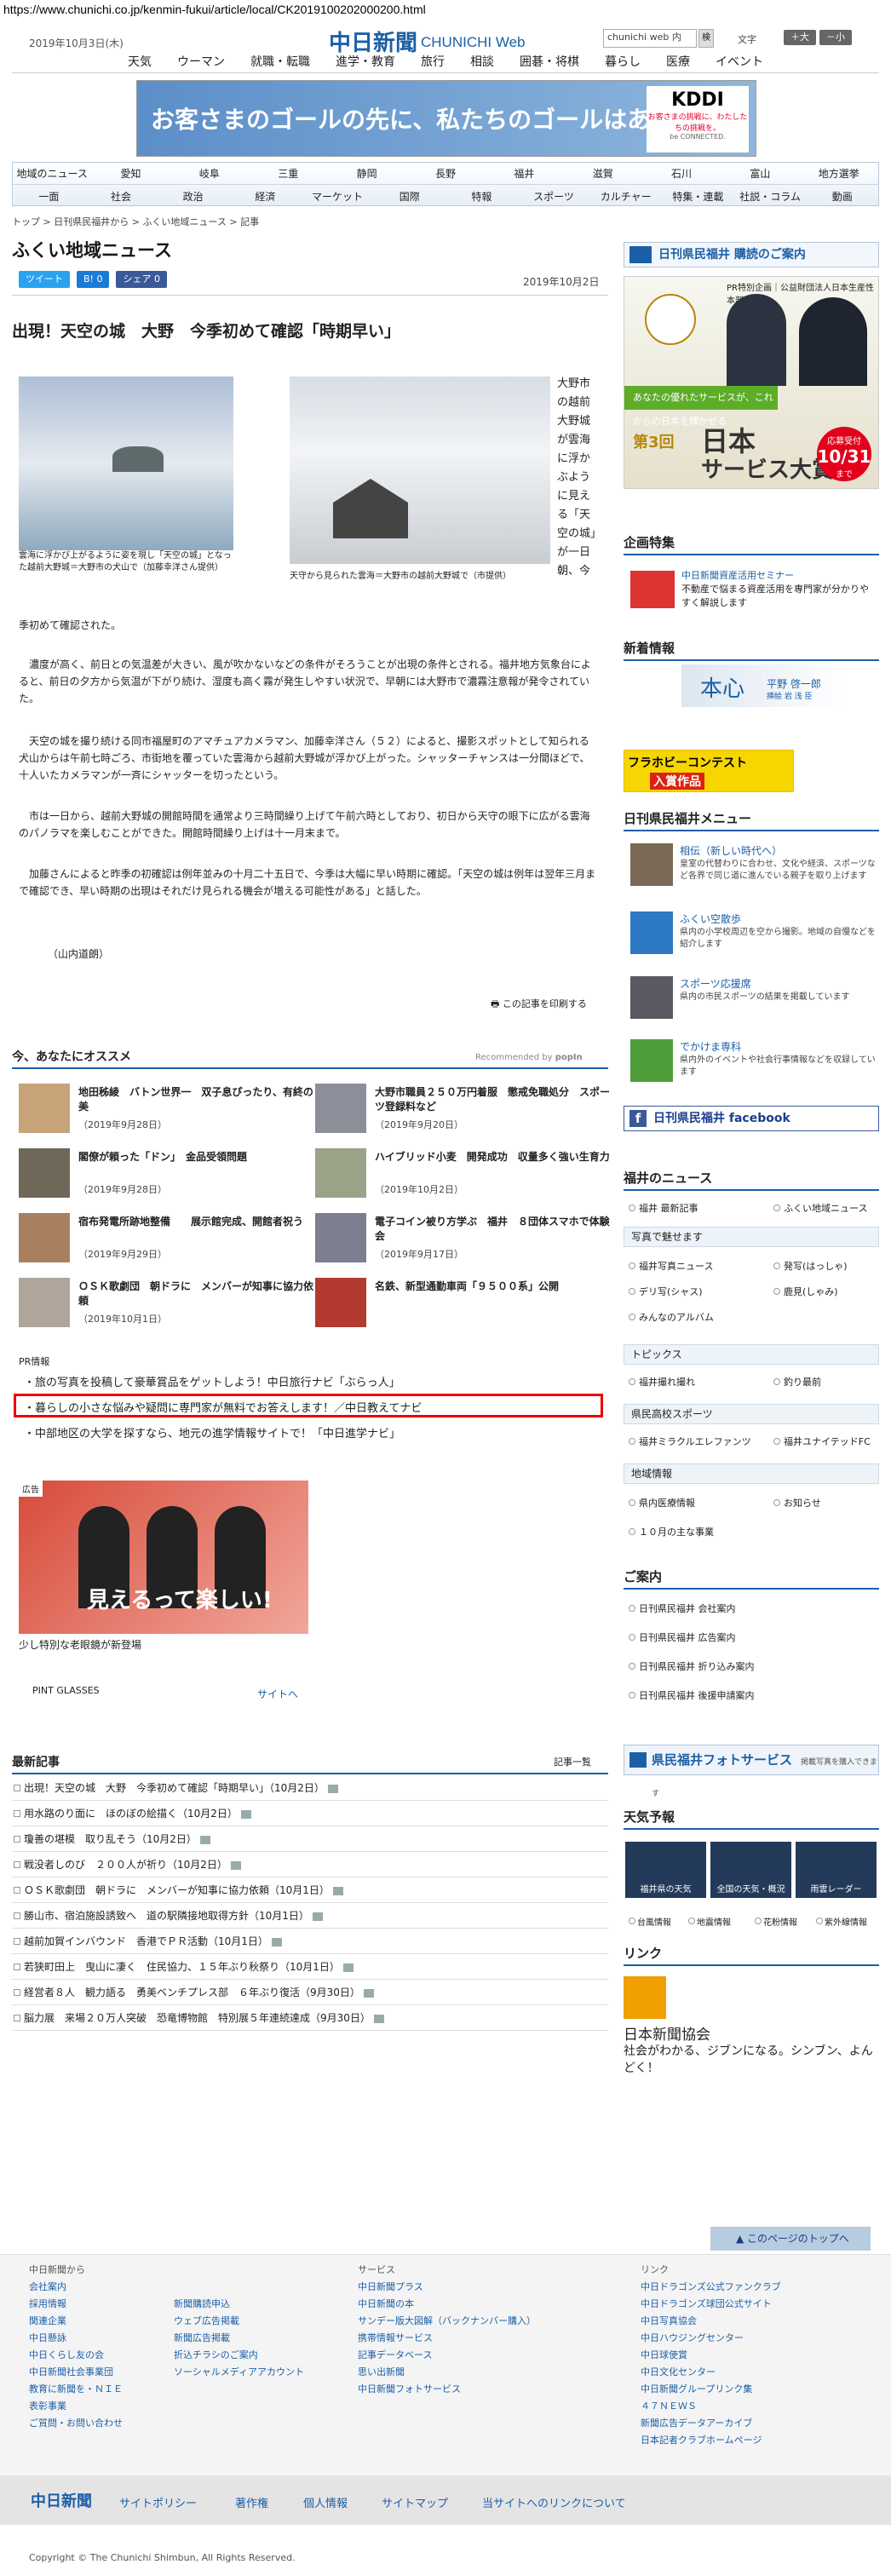 The height and width of the screenshot is (2576, 891). I want to click on breadcrumb: トップ > 日刊県民福井から > ふくい地域ニュース > 記事, so click(135, 222).